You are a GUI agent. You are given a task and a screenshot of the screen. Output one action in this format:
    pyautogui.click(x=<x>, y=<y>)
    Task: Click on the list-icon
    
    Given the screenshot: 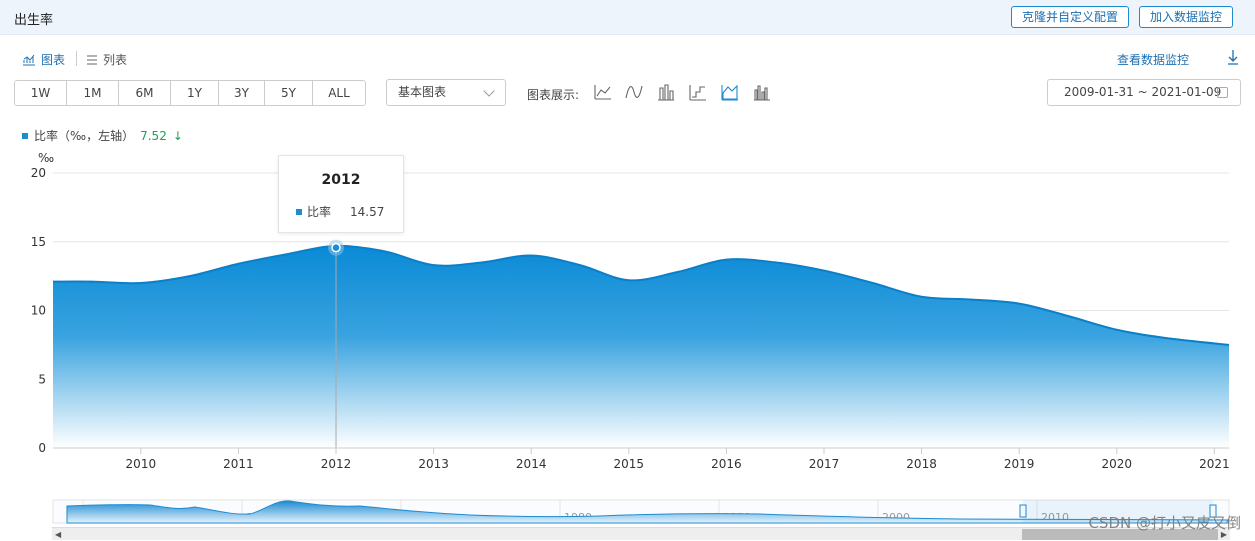 What is the action you would take?
    pyautogui.click(x=92, y=59)
    